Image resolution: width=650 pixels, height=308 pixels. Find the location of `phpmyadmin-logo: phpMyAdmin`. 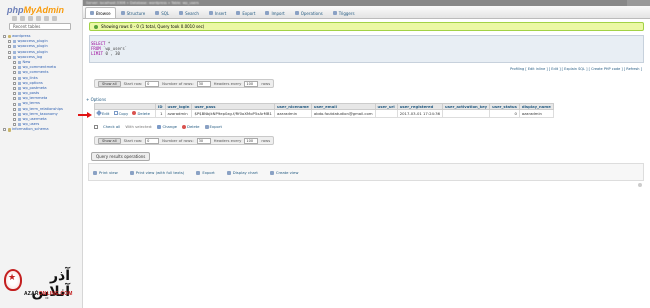

phpmyadmin-logo: phpMyAdmin is located at coordinates (42, 10).